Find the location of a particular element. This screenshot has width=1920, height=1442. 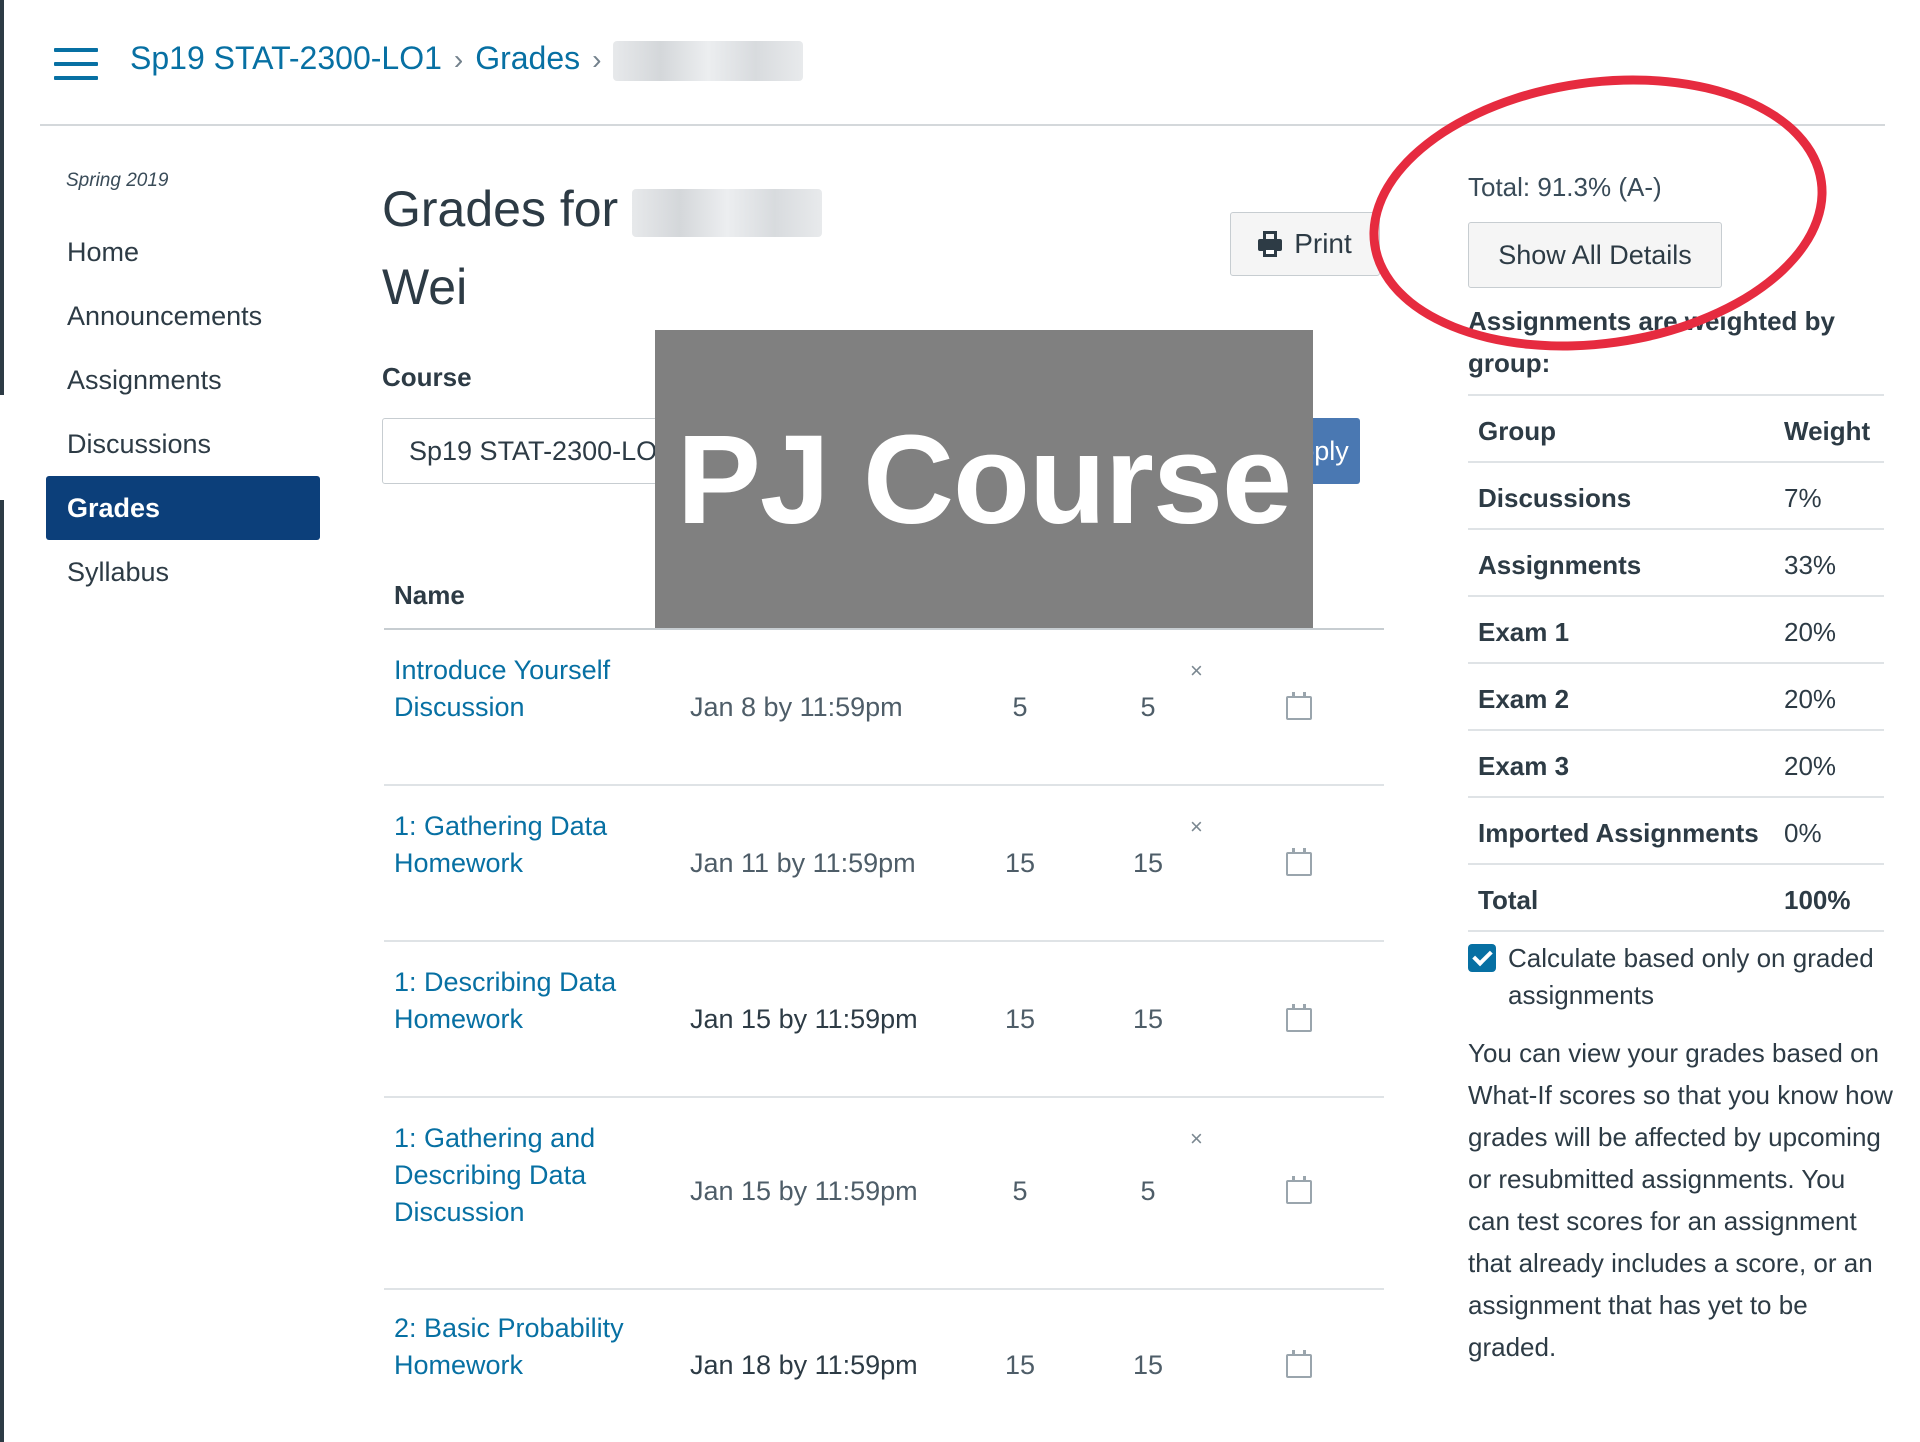

sidebar-item-discussions: Discussions is located at coordinates (183, 444).